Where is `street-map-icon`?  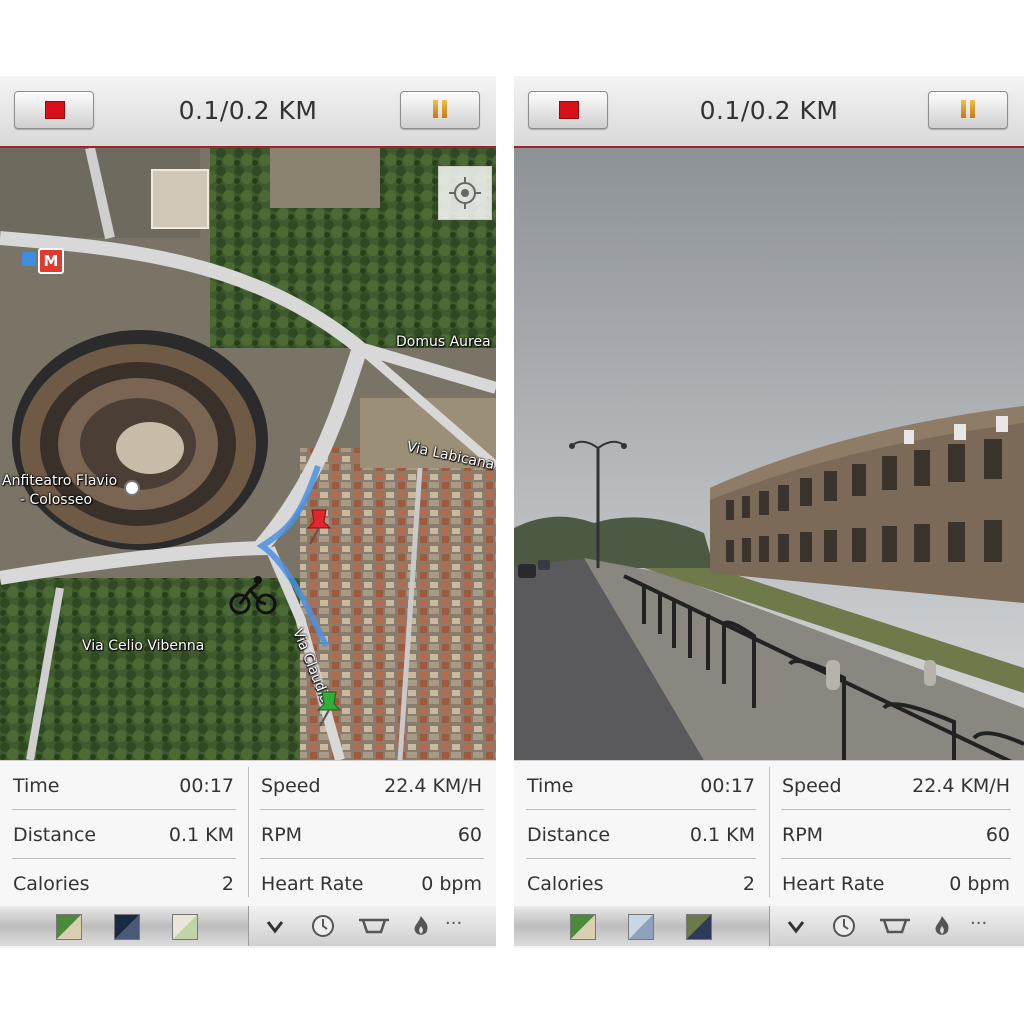
street-map-icon is located at coordinates (185, 927).